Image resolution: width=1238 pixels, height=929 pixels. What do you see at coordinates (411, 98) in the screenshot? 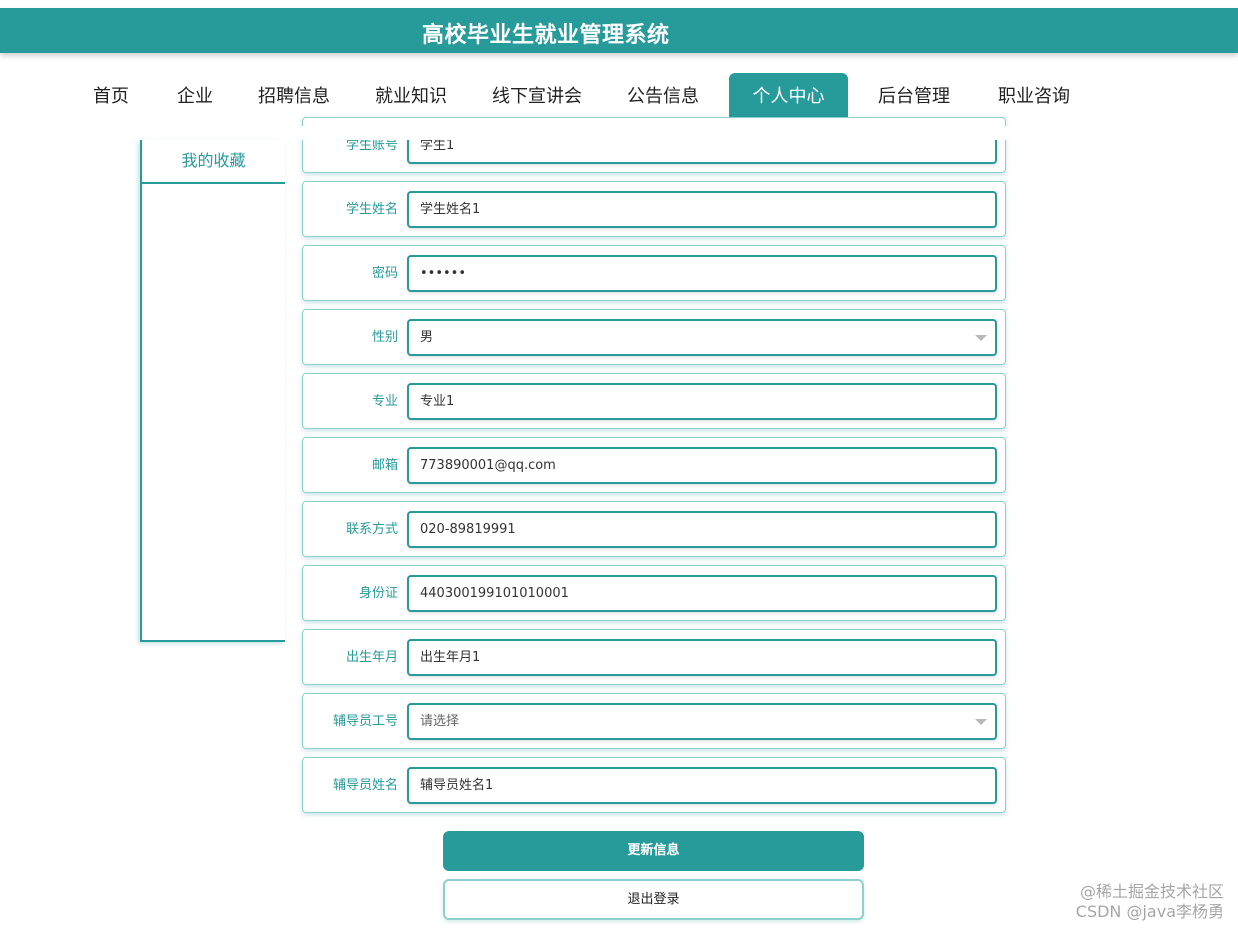
I see `nav-item-knowledge: 就业知识` at bounding box center [411, 98].